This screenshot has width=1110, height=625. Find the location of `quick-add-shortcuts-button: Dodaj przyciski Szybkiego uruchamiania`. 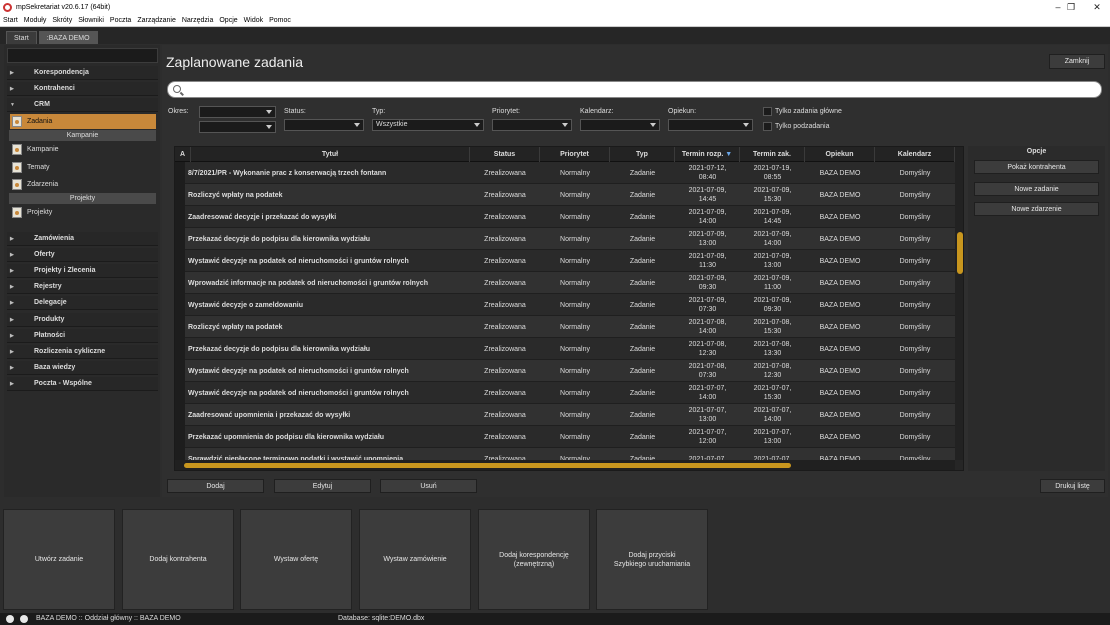

quick-add-shortcuts-button: Dodaj przyciski Szybkiego uruchamiania is located at coordinates (652, 559).